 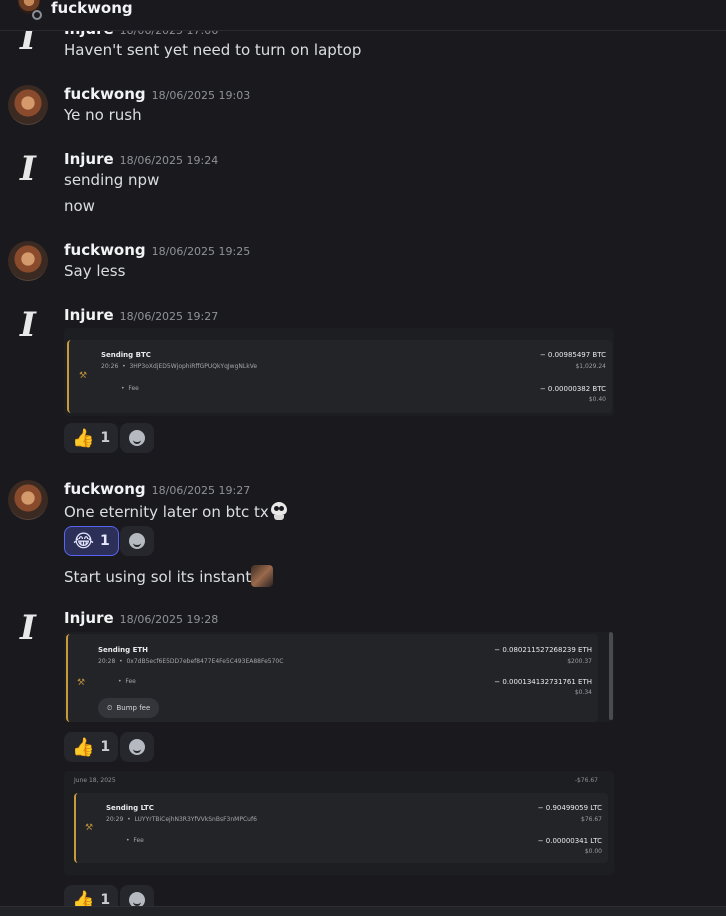 What do you see at coordinates (572, 389) in the screenshot?
I see `tx-fee-amount: − 0.00000382 BTC` at bounding box center [572, 389].